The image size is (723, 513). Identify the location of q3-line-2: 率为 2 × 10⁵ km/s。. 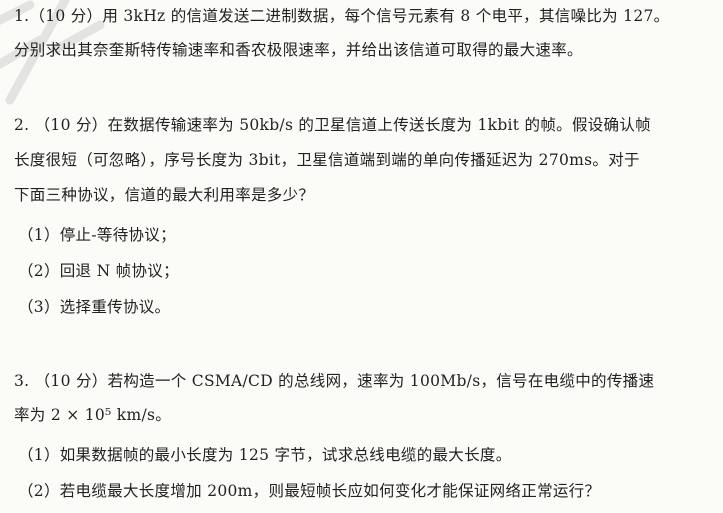
(93, 415).